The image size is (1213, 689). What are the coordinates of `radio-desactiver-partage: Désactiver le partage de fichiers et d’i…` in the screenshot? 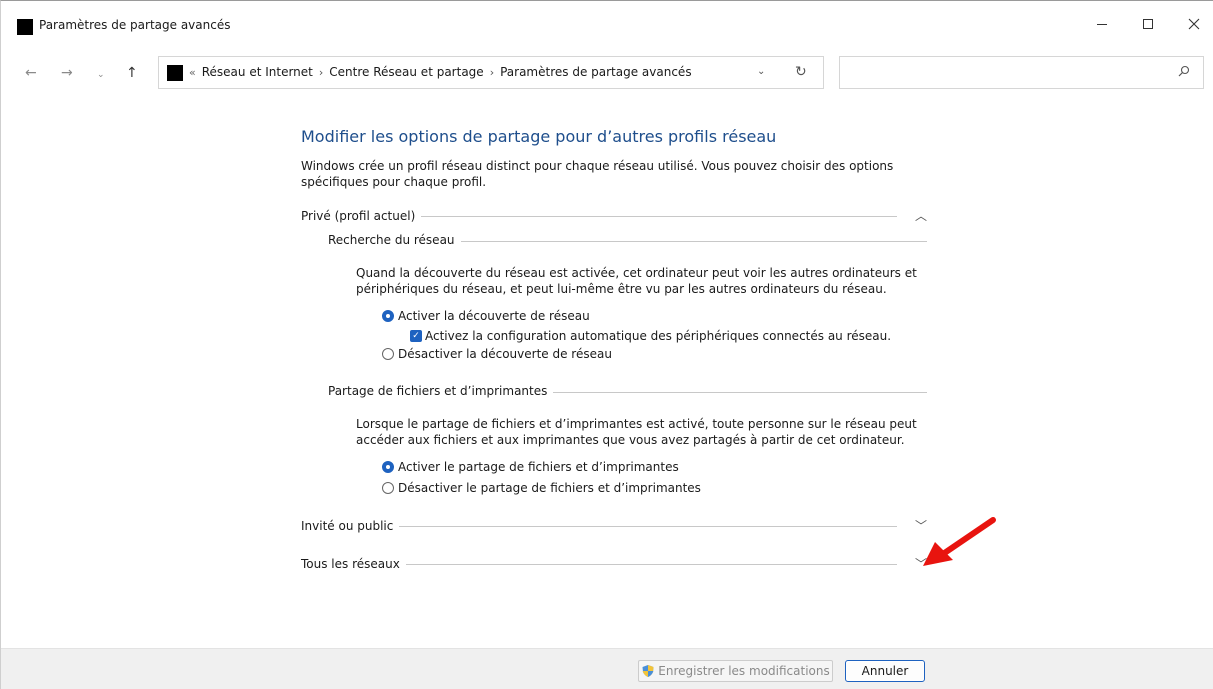 It's located at (541, 488).